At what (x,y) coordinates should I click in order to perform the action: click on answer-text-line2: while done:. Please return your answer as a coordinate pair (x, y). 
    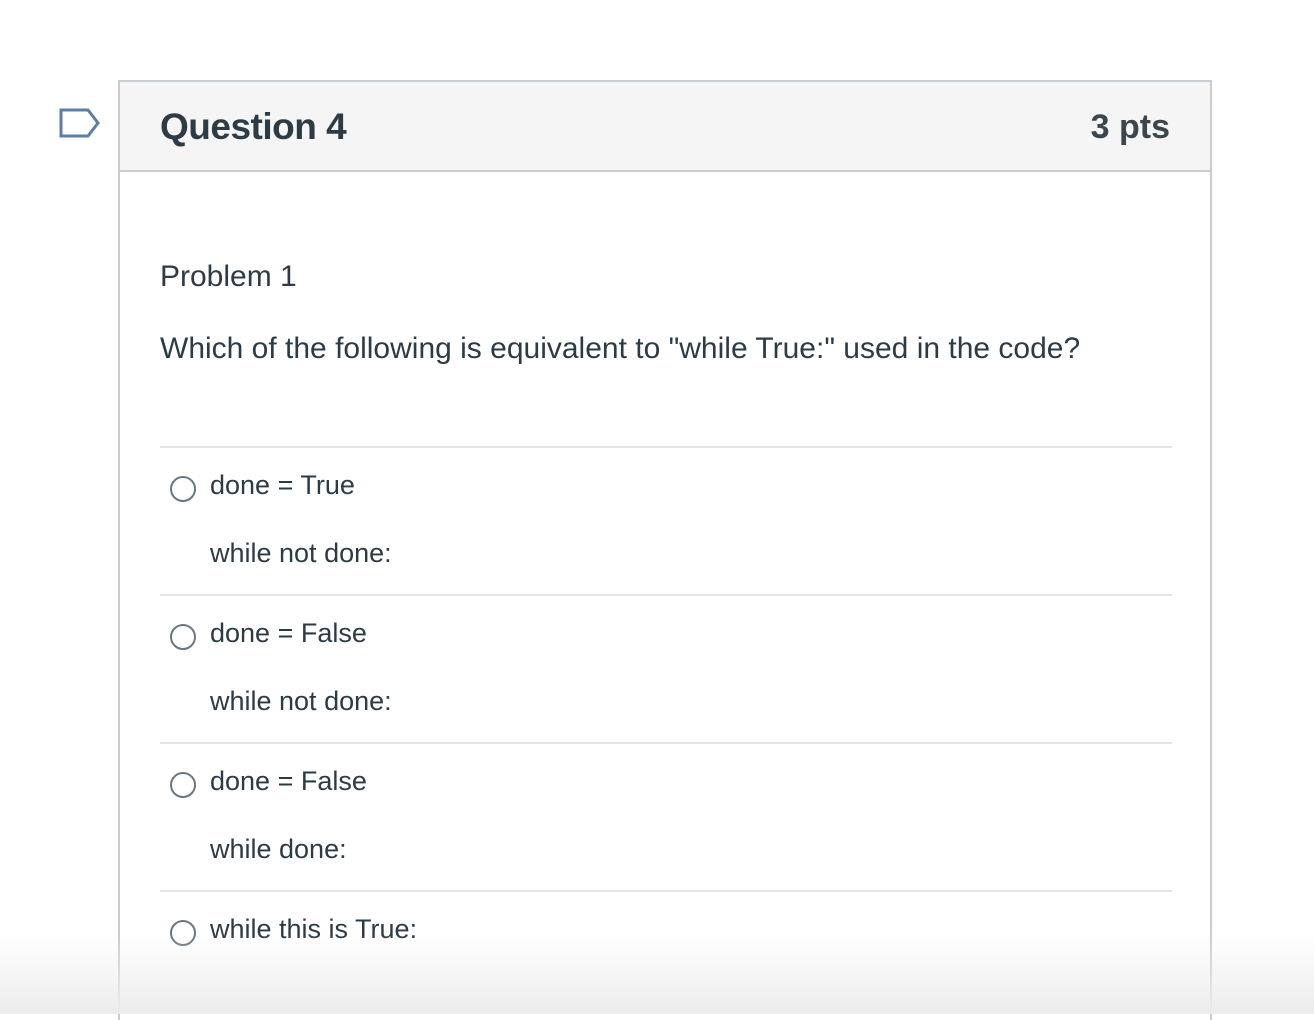
    Looking at the image, I should click on (278, 849).